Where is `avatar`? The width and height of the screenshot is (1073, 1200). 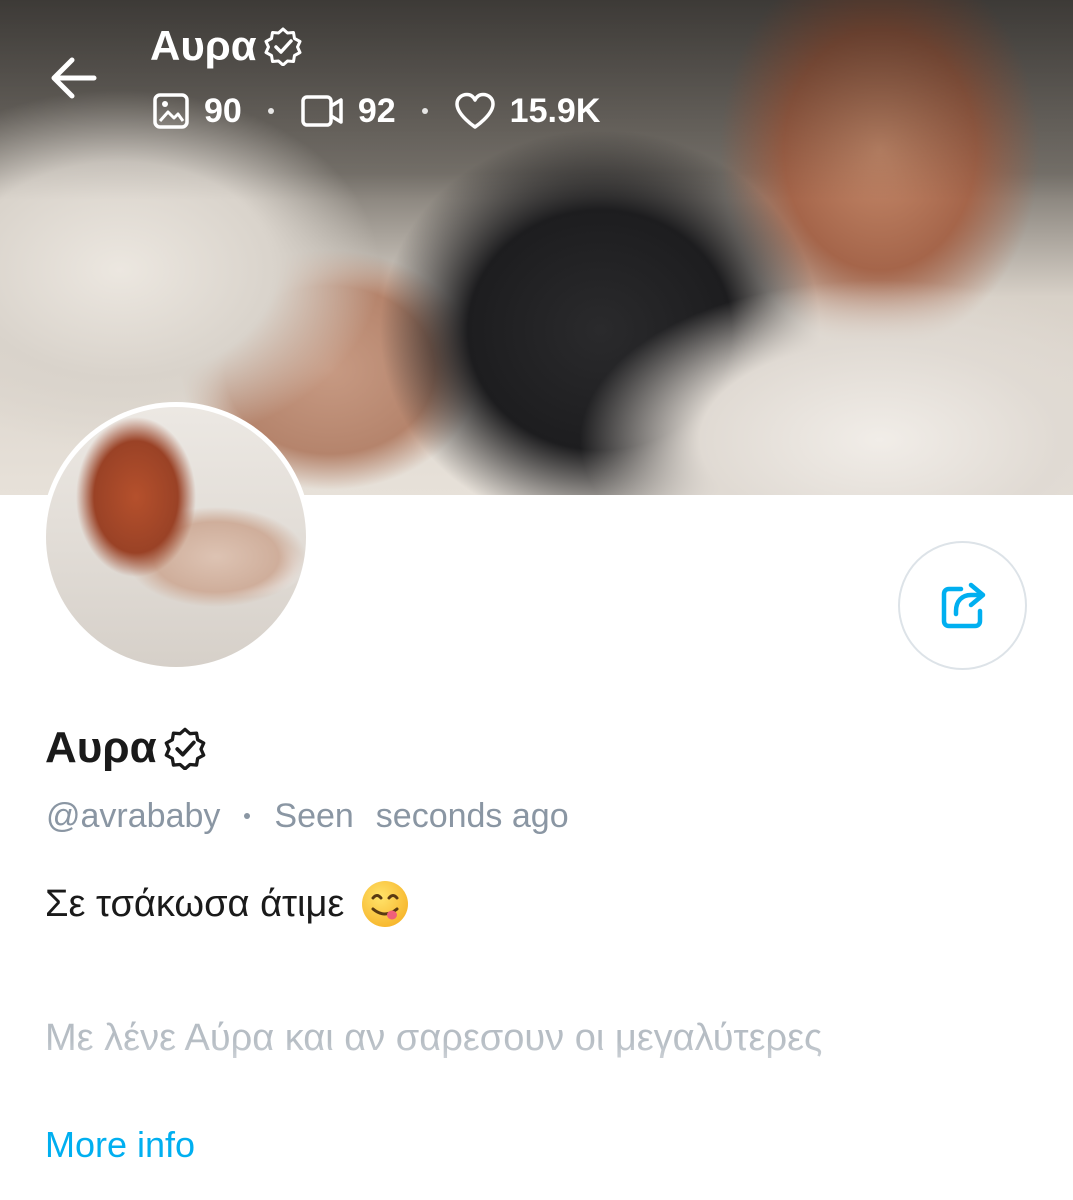
avatar is located at coordinates (176, 537).